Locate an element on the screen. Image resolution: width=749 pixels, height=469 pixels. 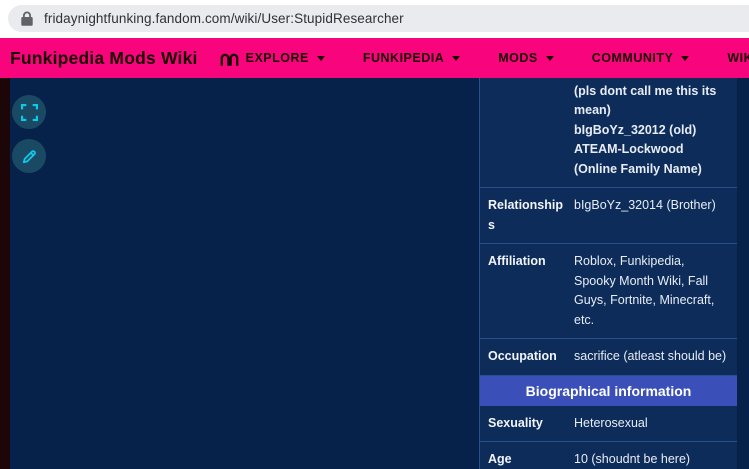
fullscreen-button is located at coordinates (29, 112).